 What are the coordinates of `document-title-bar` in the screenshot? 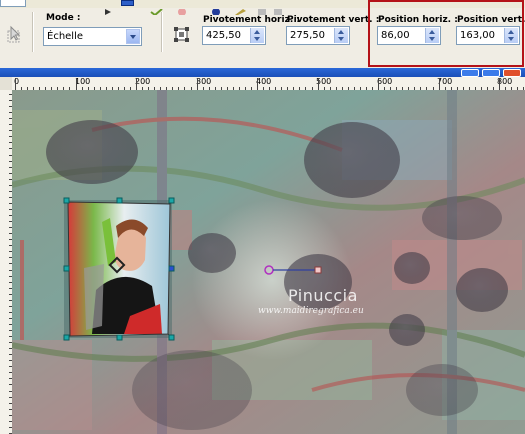 It's located at (262, 72).